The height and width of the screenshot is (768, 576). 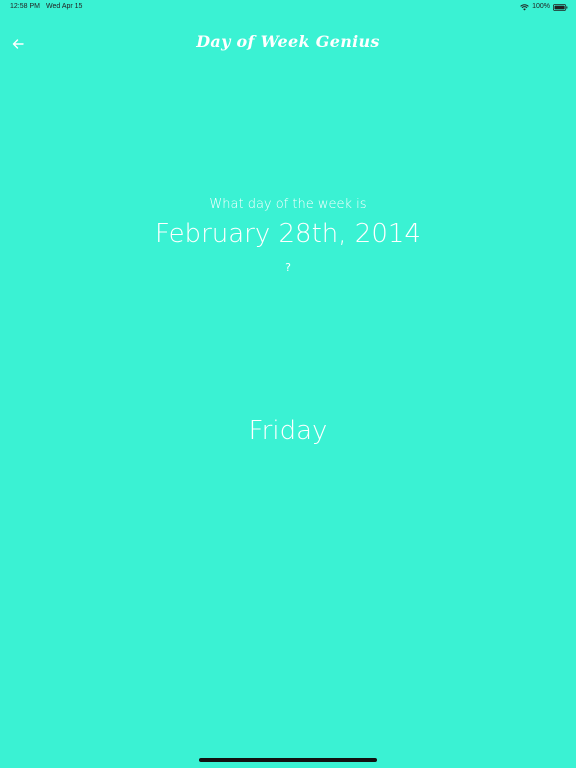 What do you see at coordinates (64, 6) in the screenshot?
I see `status-date: Wed Apr 15` at bounding box center [64, 6].